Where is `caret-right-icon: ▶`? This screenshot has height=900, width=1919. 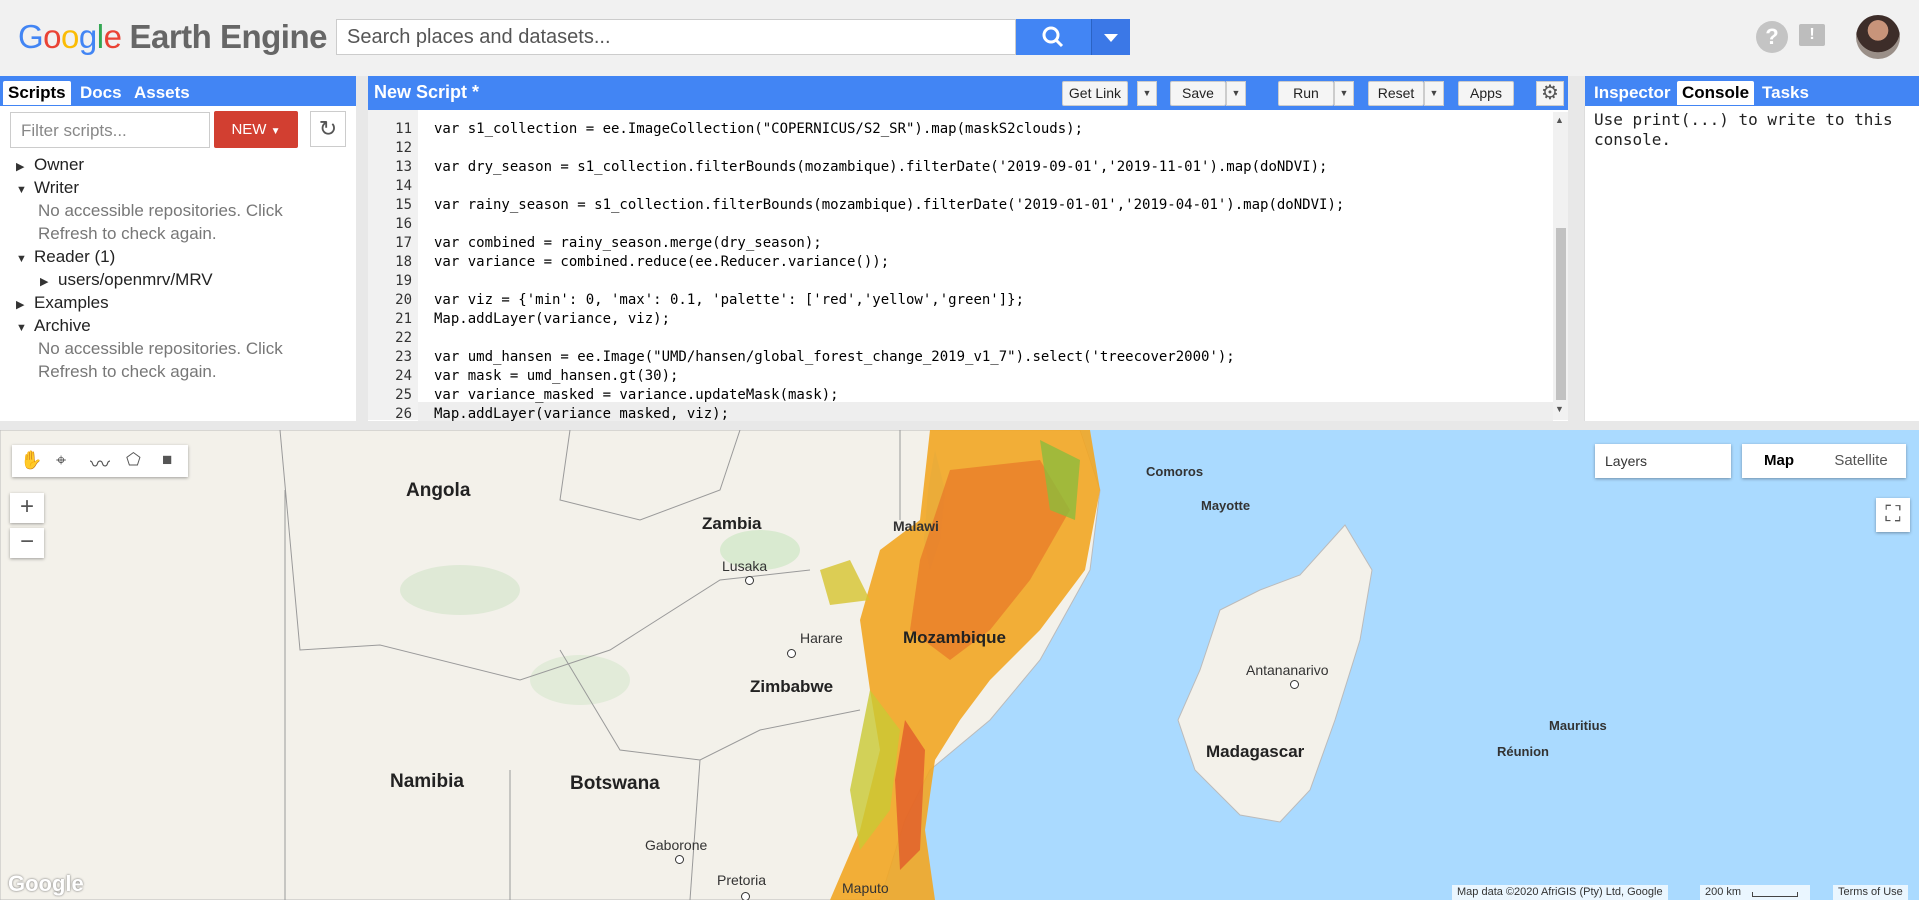
caret-right-icon: ▶ is located at coordinates (44, 282).